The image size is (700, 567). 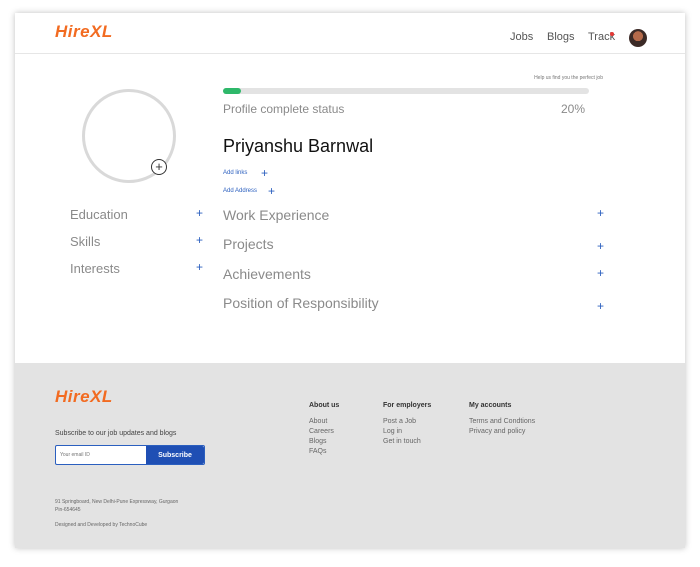 What do you see at coordinates (248, 244) in the screenshot?
I see `section-projects: Projects` at bounding box center [248, 244].